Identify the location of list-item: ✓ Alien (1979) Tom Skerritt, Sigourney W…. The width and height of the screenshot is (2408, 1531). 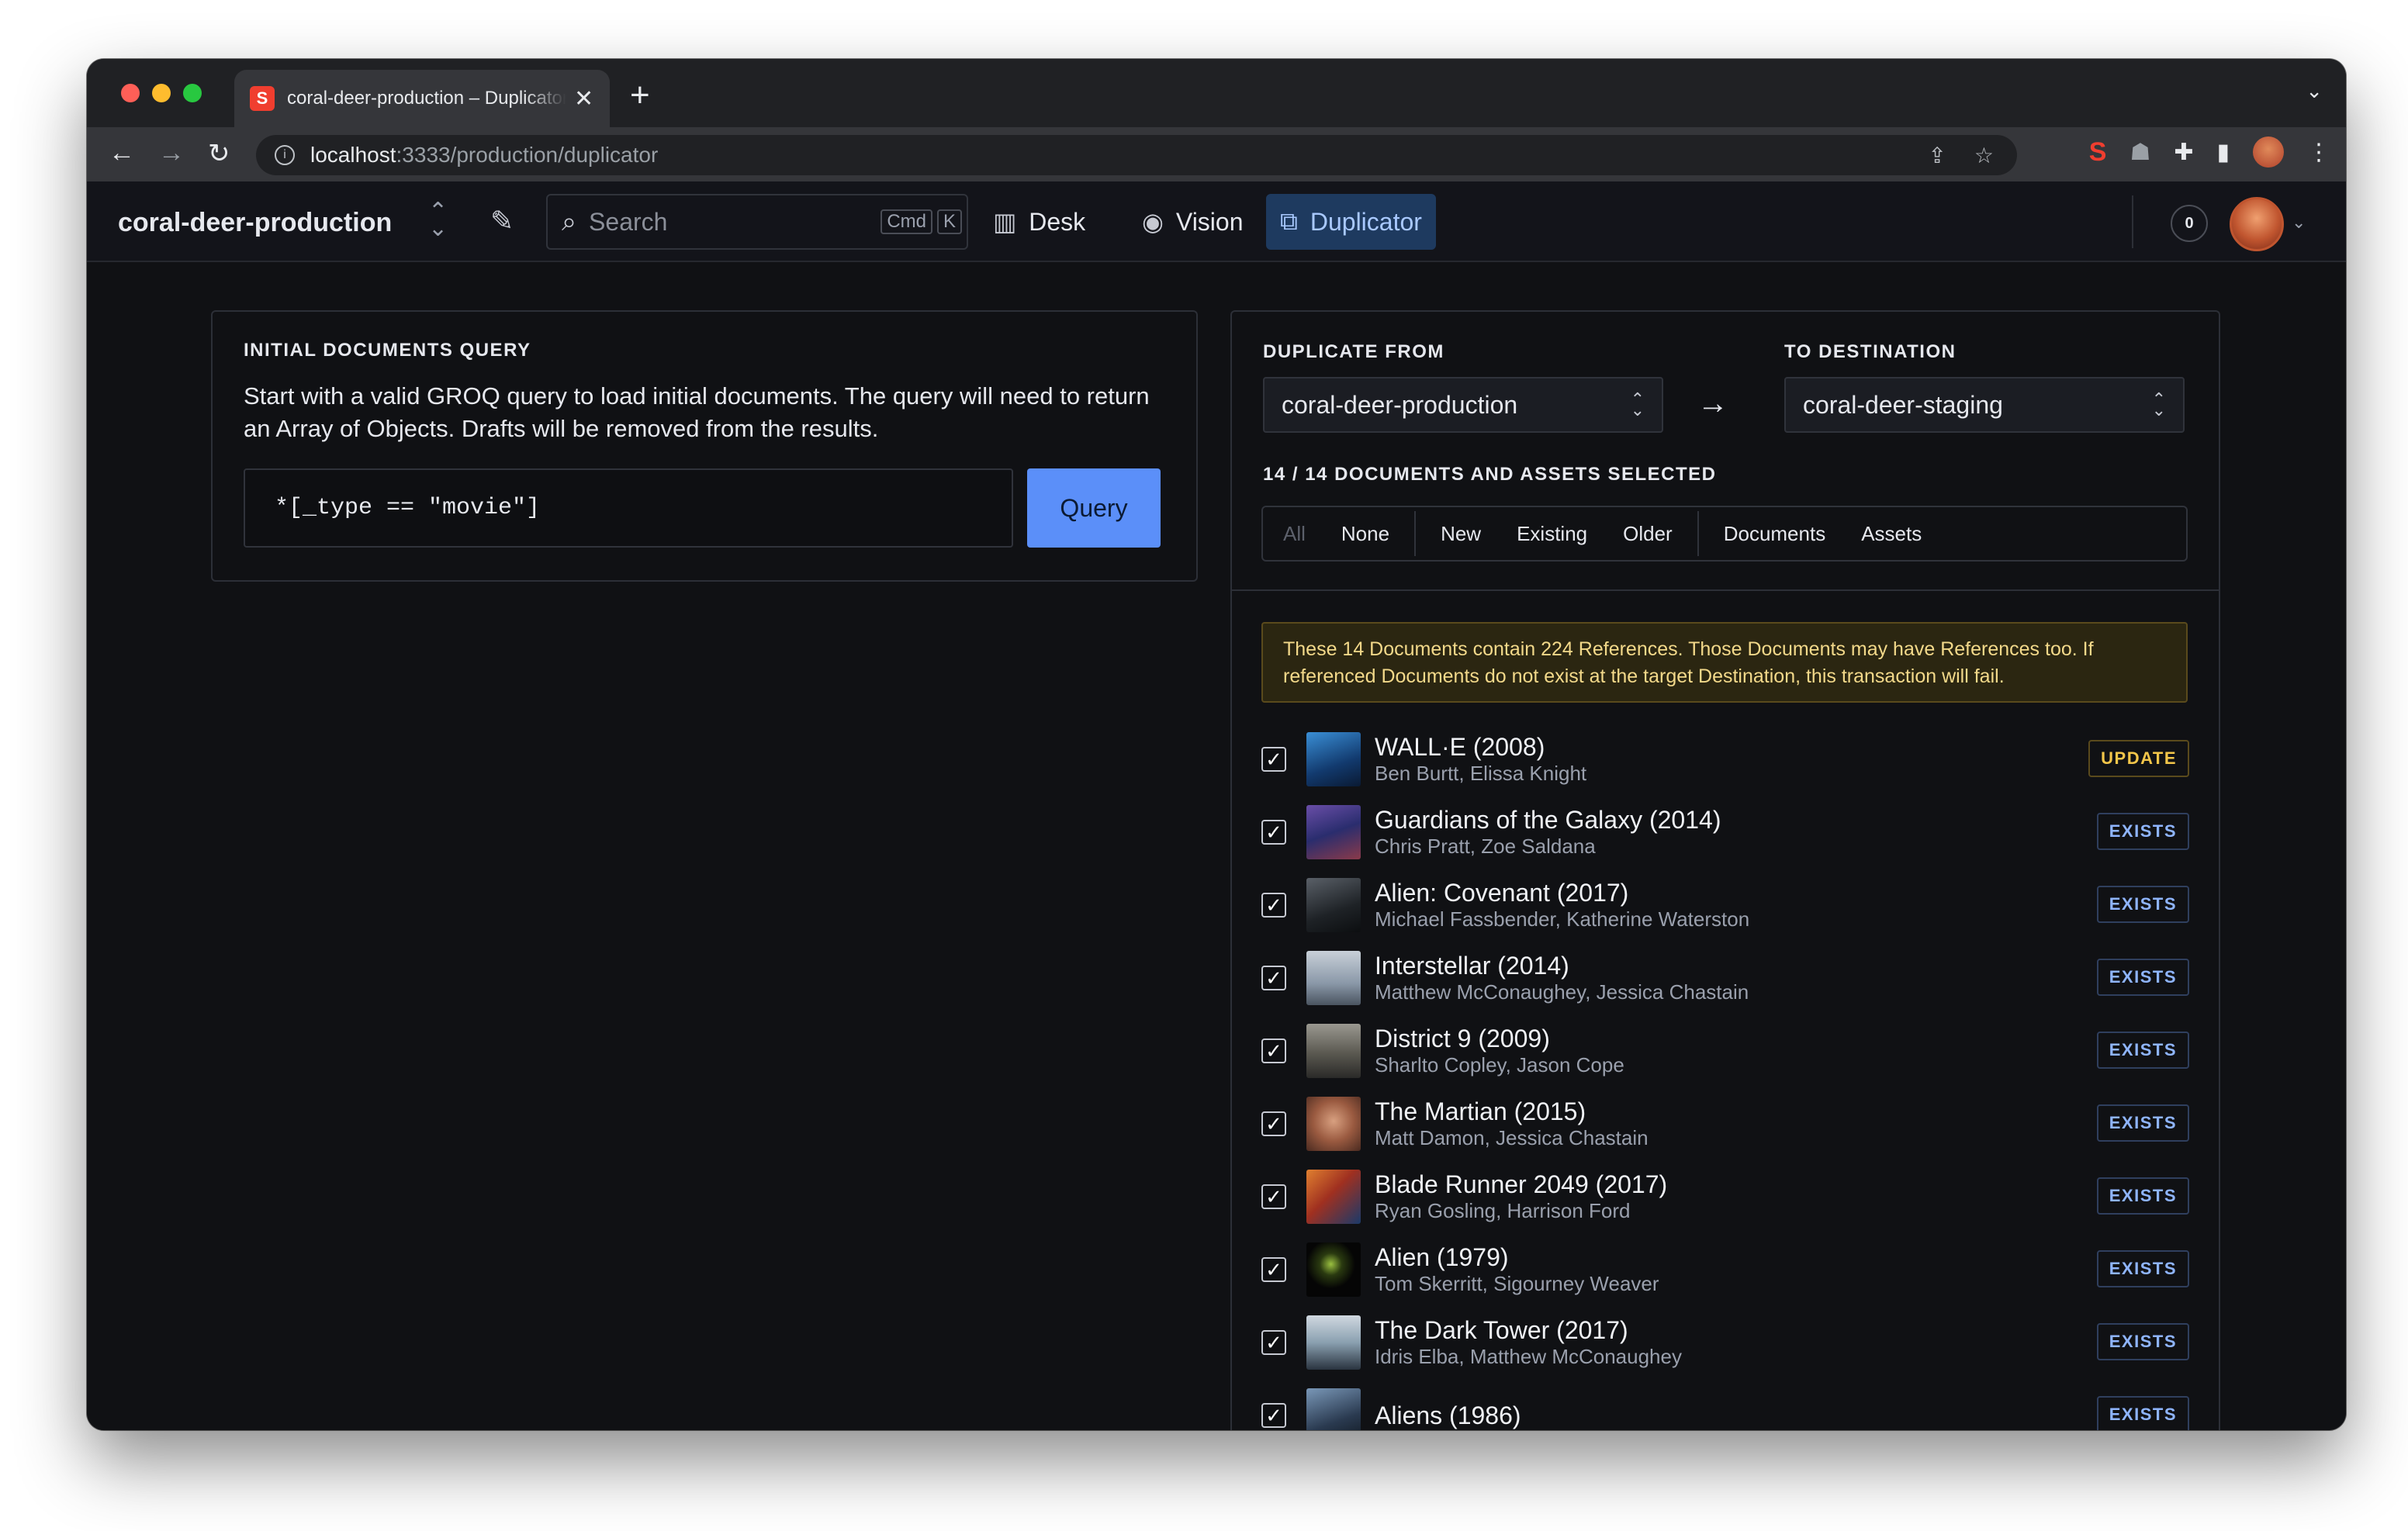
(1727, 1269).